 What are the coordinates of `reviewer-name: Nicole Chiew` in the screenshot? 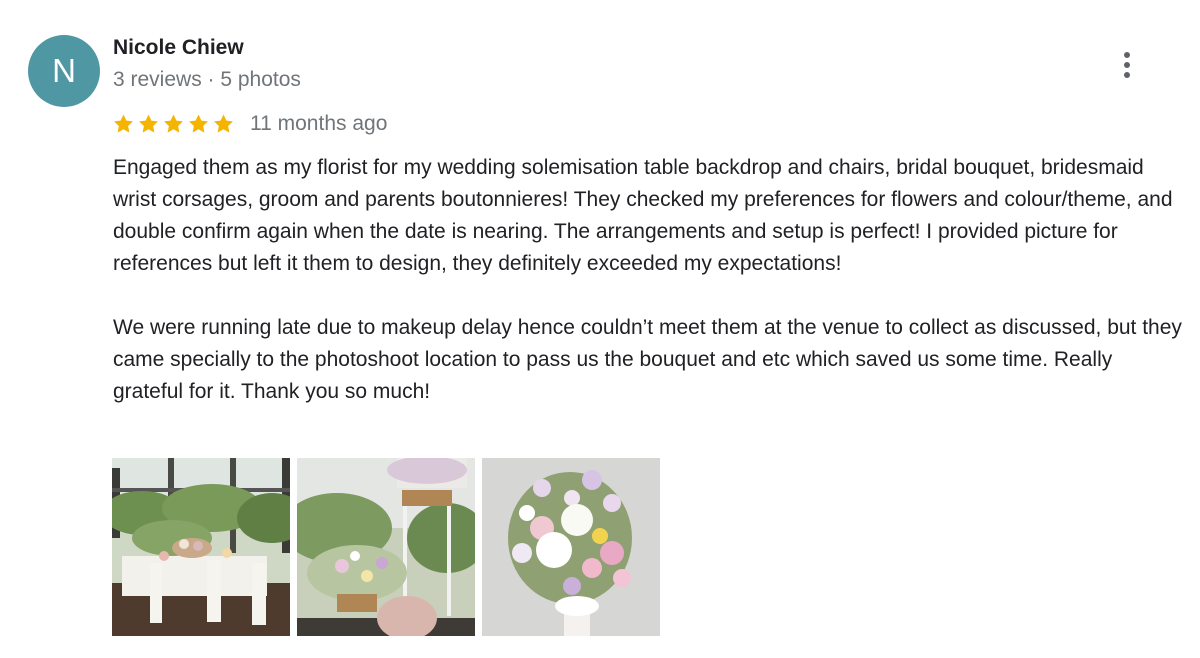 It's located at (178, 48).